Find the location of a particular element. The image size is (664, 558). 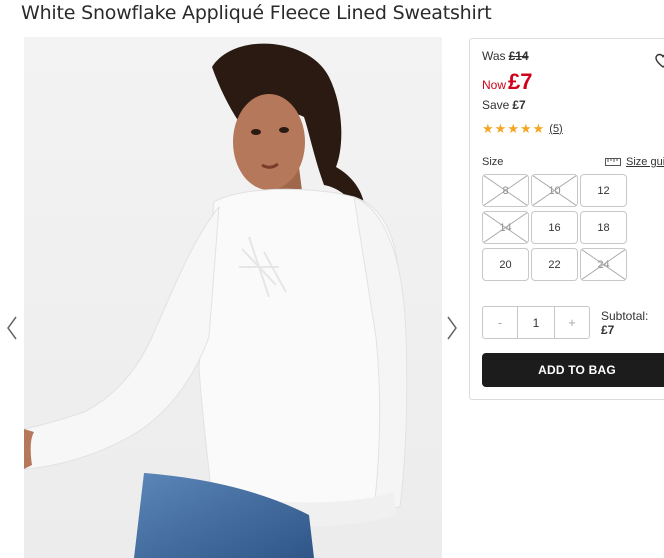

quantity-decrease-button: - is located at coordinates (500, 322).